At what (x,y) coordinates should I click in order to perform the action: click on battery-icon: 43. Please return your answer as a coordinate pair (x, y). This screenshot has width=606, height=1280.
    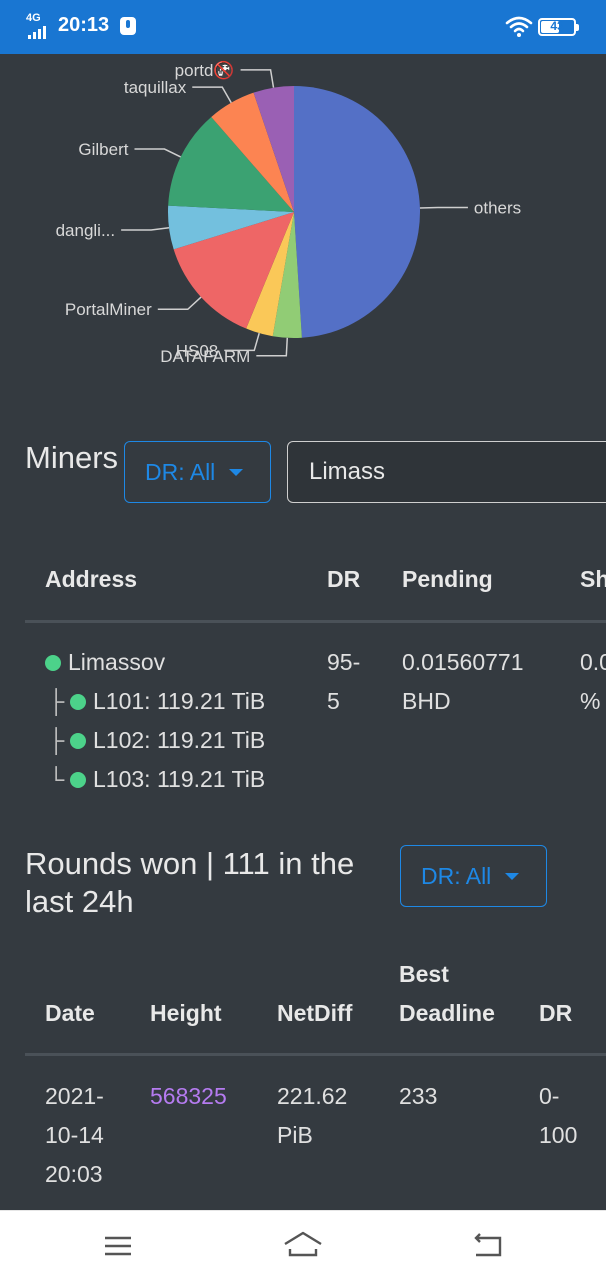
    Looking at the image, I should click on (558, 27).